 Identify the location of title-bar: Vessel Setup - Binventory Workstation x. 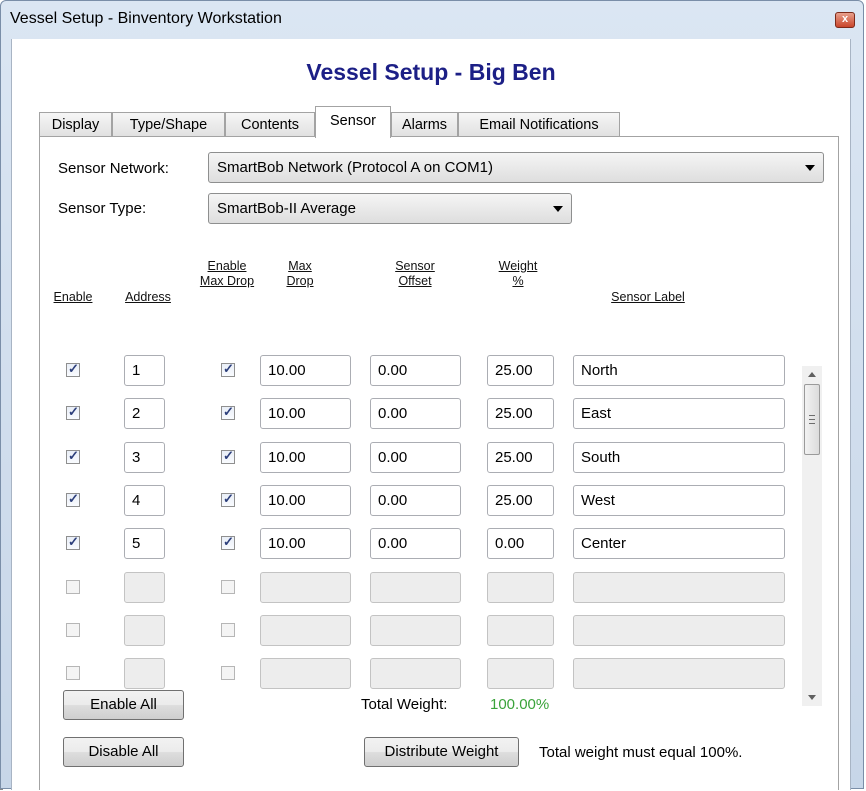
(432, 20).